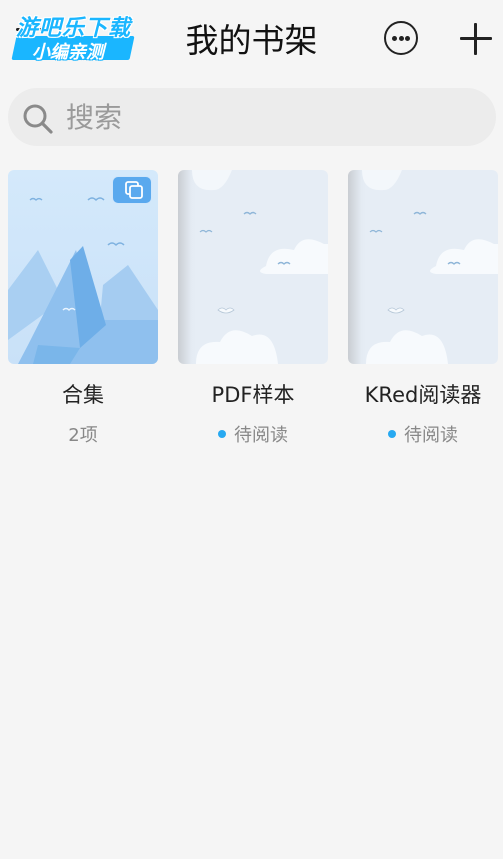  I want to click on search-bar, so click(252, 117).